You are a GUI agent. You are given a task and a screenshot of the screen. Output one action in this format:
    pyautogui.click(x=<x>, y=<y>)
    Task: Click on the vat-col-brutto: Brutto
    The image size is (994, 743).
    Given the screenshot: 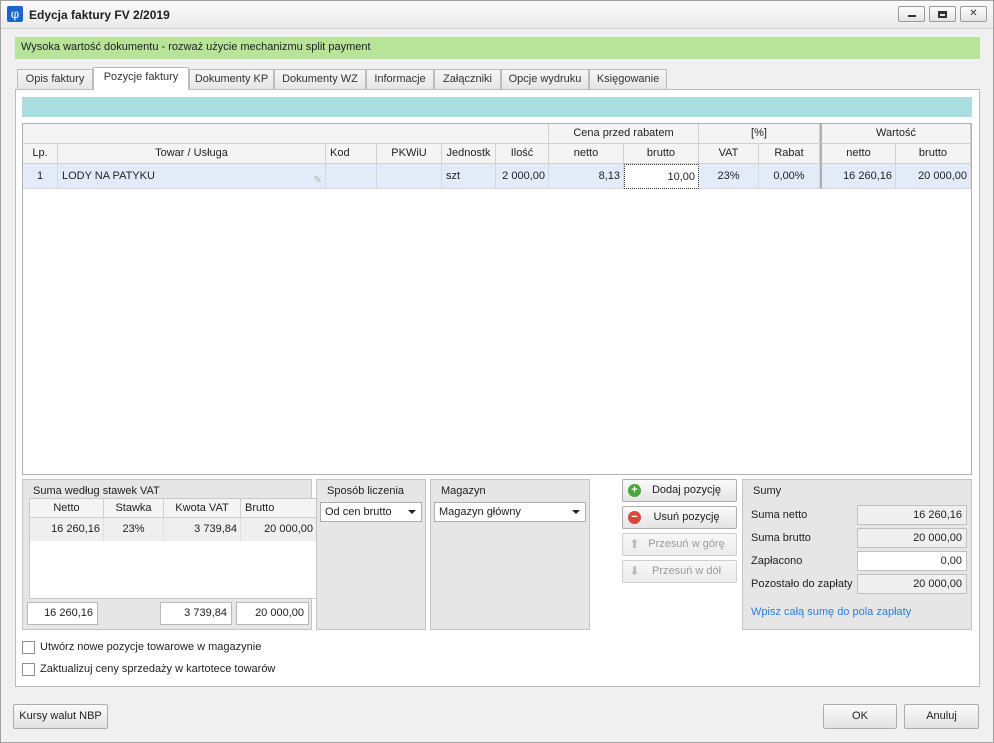 What is the action you would take?
    pyautogui.click(x=279, y=508)
    